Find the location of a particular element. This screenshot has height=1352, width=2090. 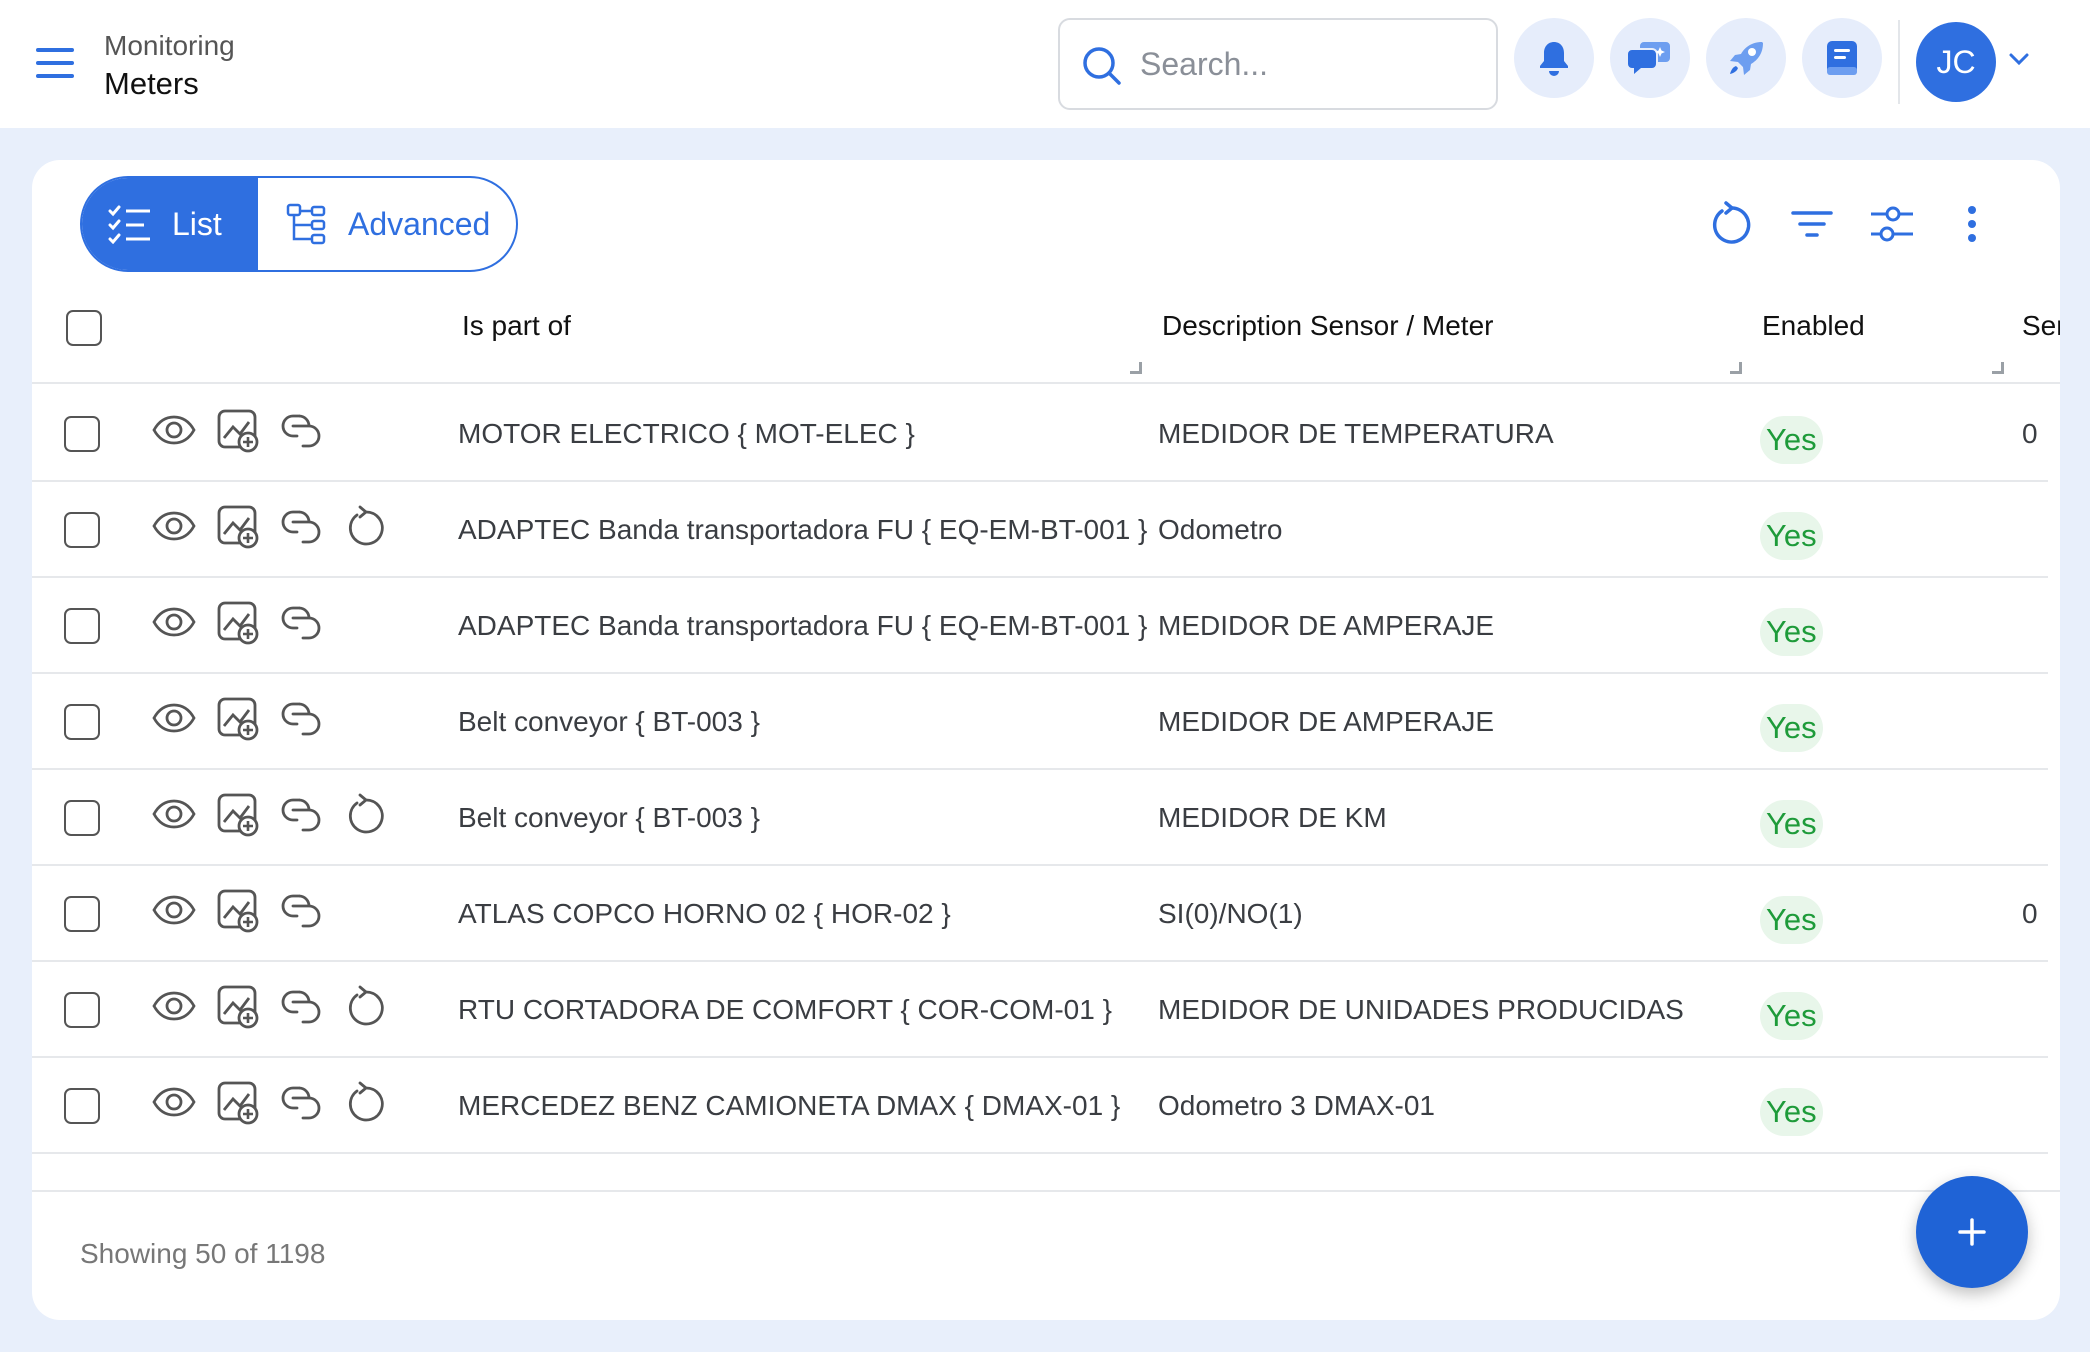

book-icon is located at coordinates (1842, 58).